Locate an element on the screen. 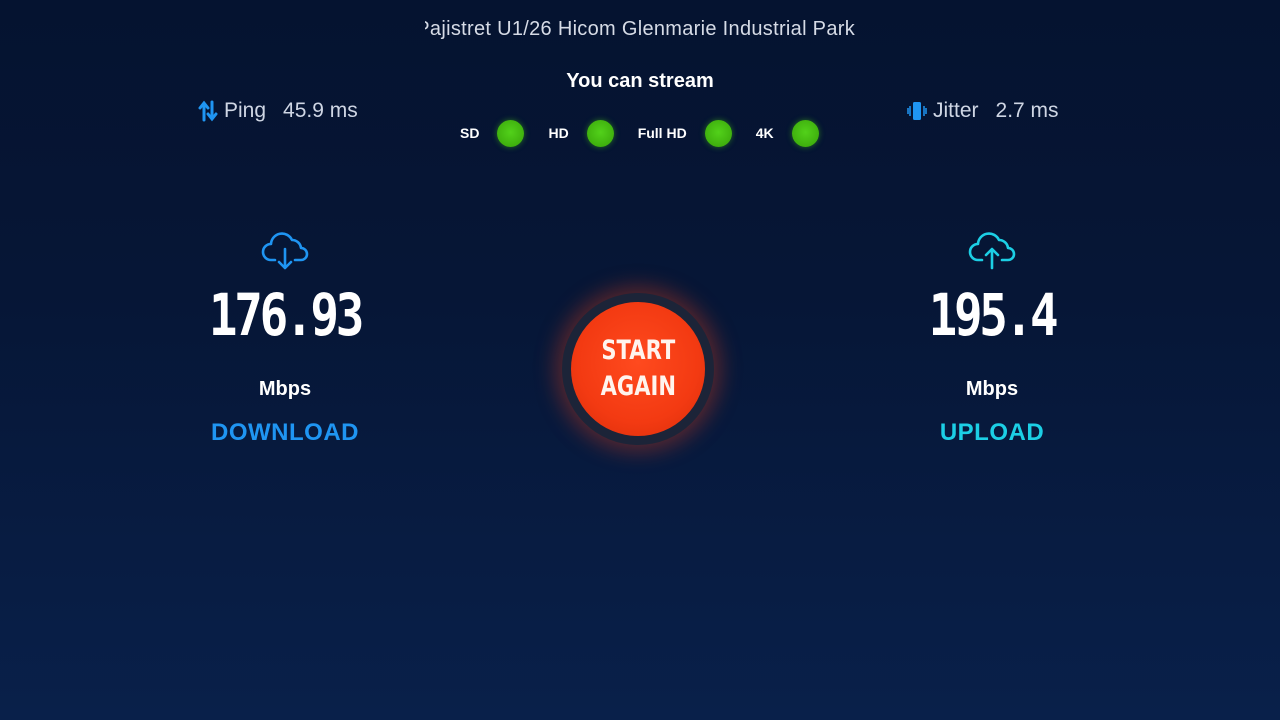 This screenshot has width=1280, height=720. jitter-value: 2.7 ms is located at coordinates (1027, 110).